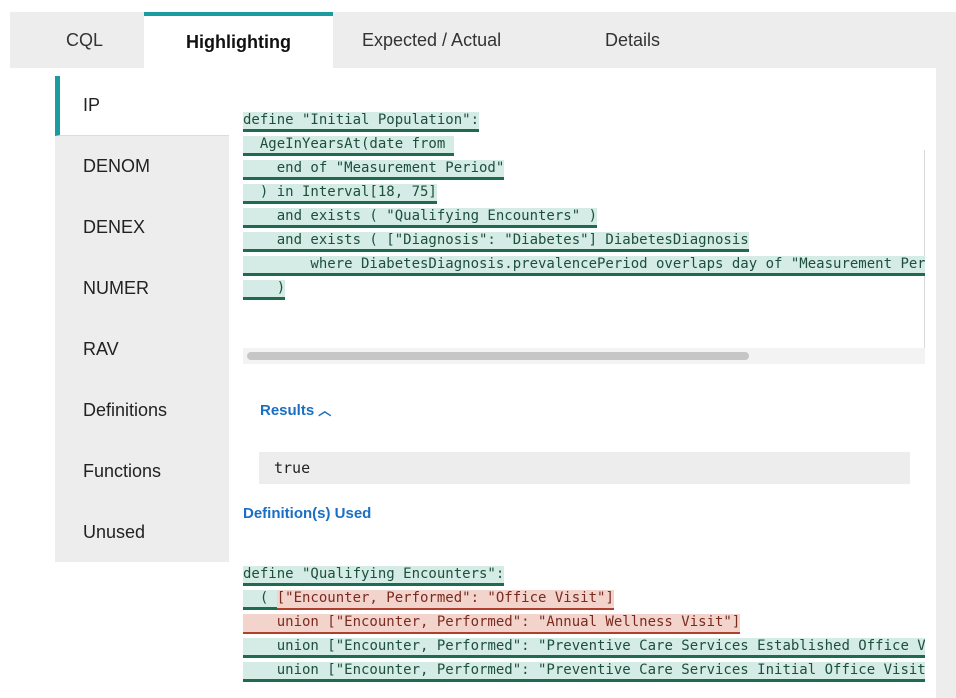 The width and height of the screenshot is (956, 698). I want to click on code-segment: ) in Interval[18, 75], so click(340, 194).